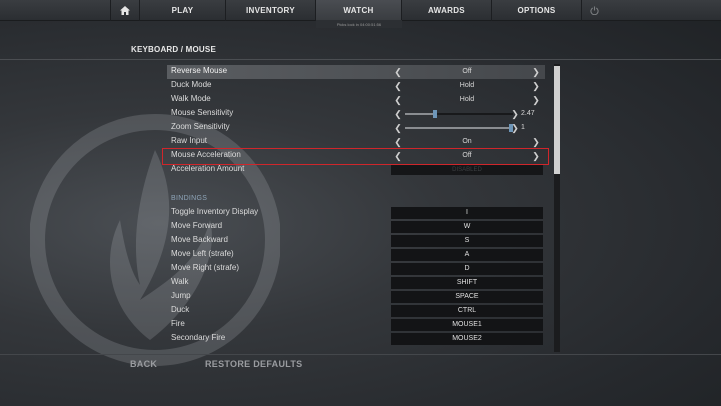 This screenshot has width=721, height=406. What do you see at coordinates (467, 283) in the screenshot?
I see `binding-key: SHIFT` at bounding box center [467, 283].